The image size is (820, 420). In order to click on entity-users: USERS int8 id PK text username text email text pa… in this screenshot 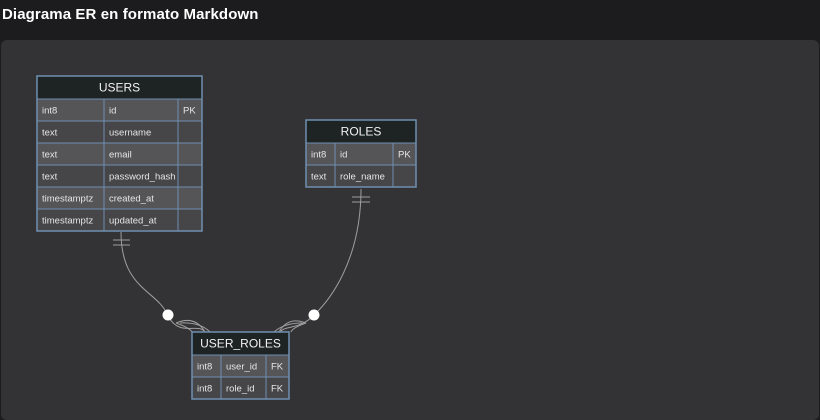, I will do `click(119, 153)`.